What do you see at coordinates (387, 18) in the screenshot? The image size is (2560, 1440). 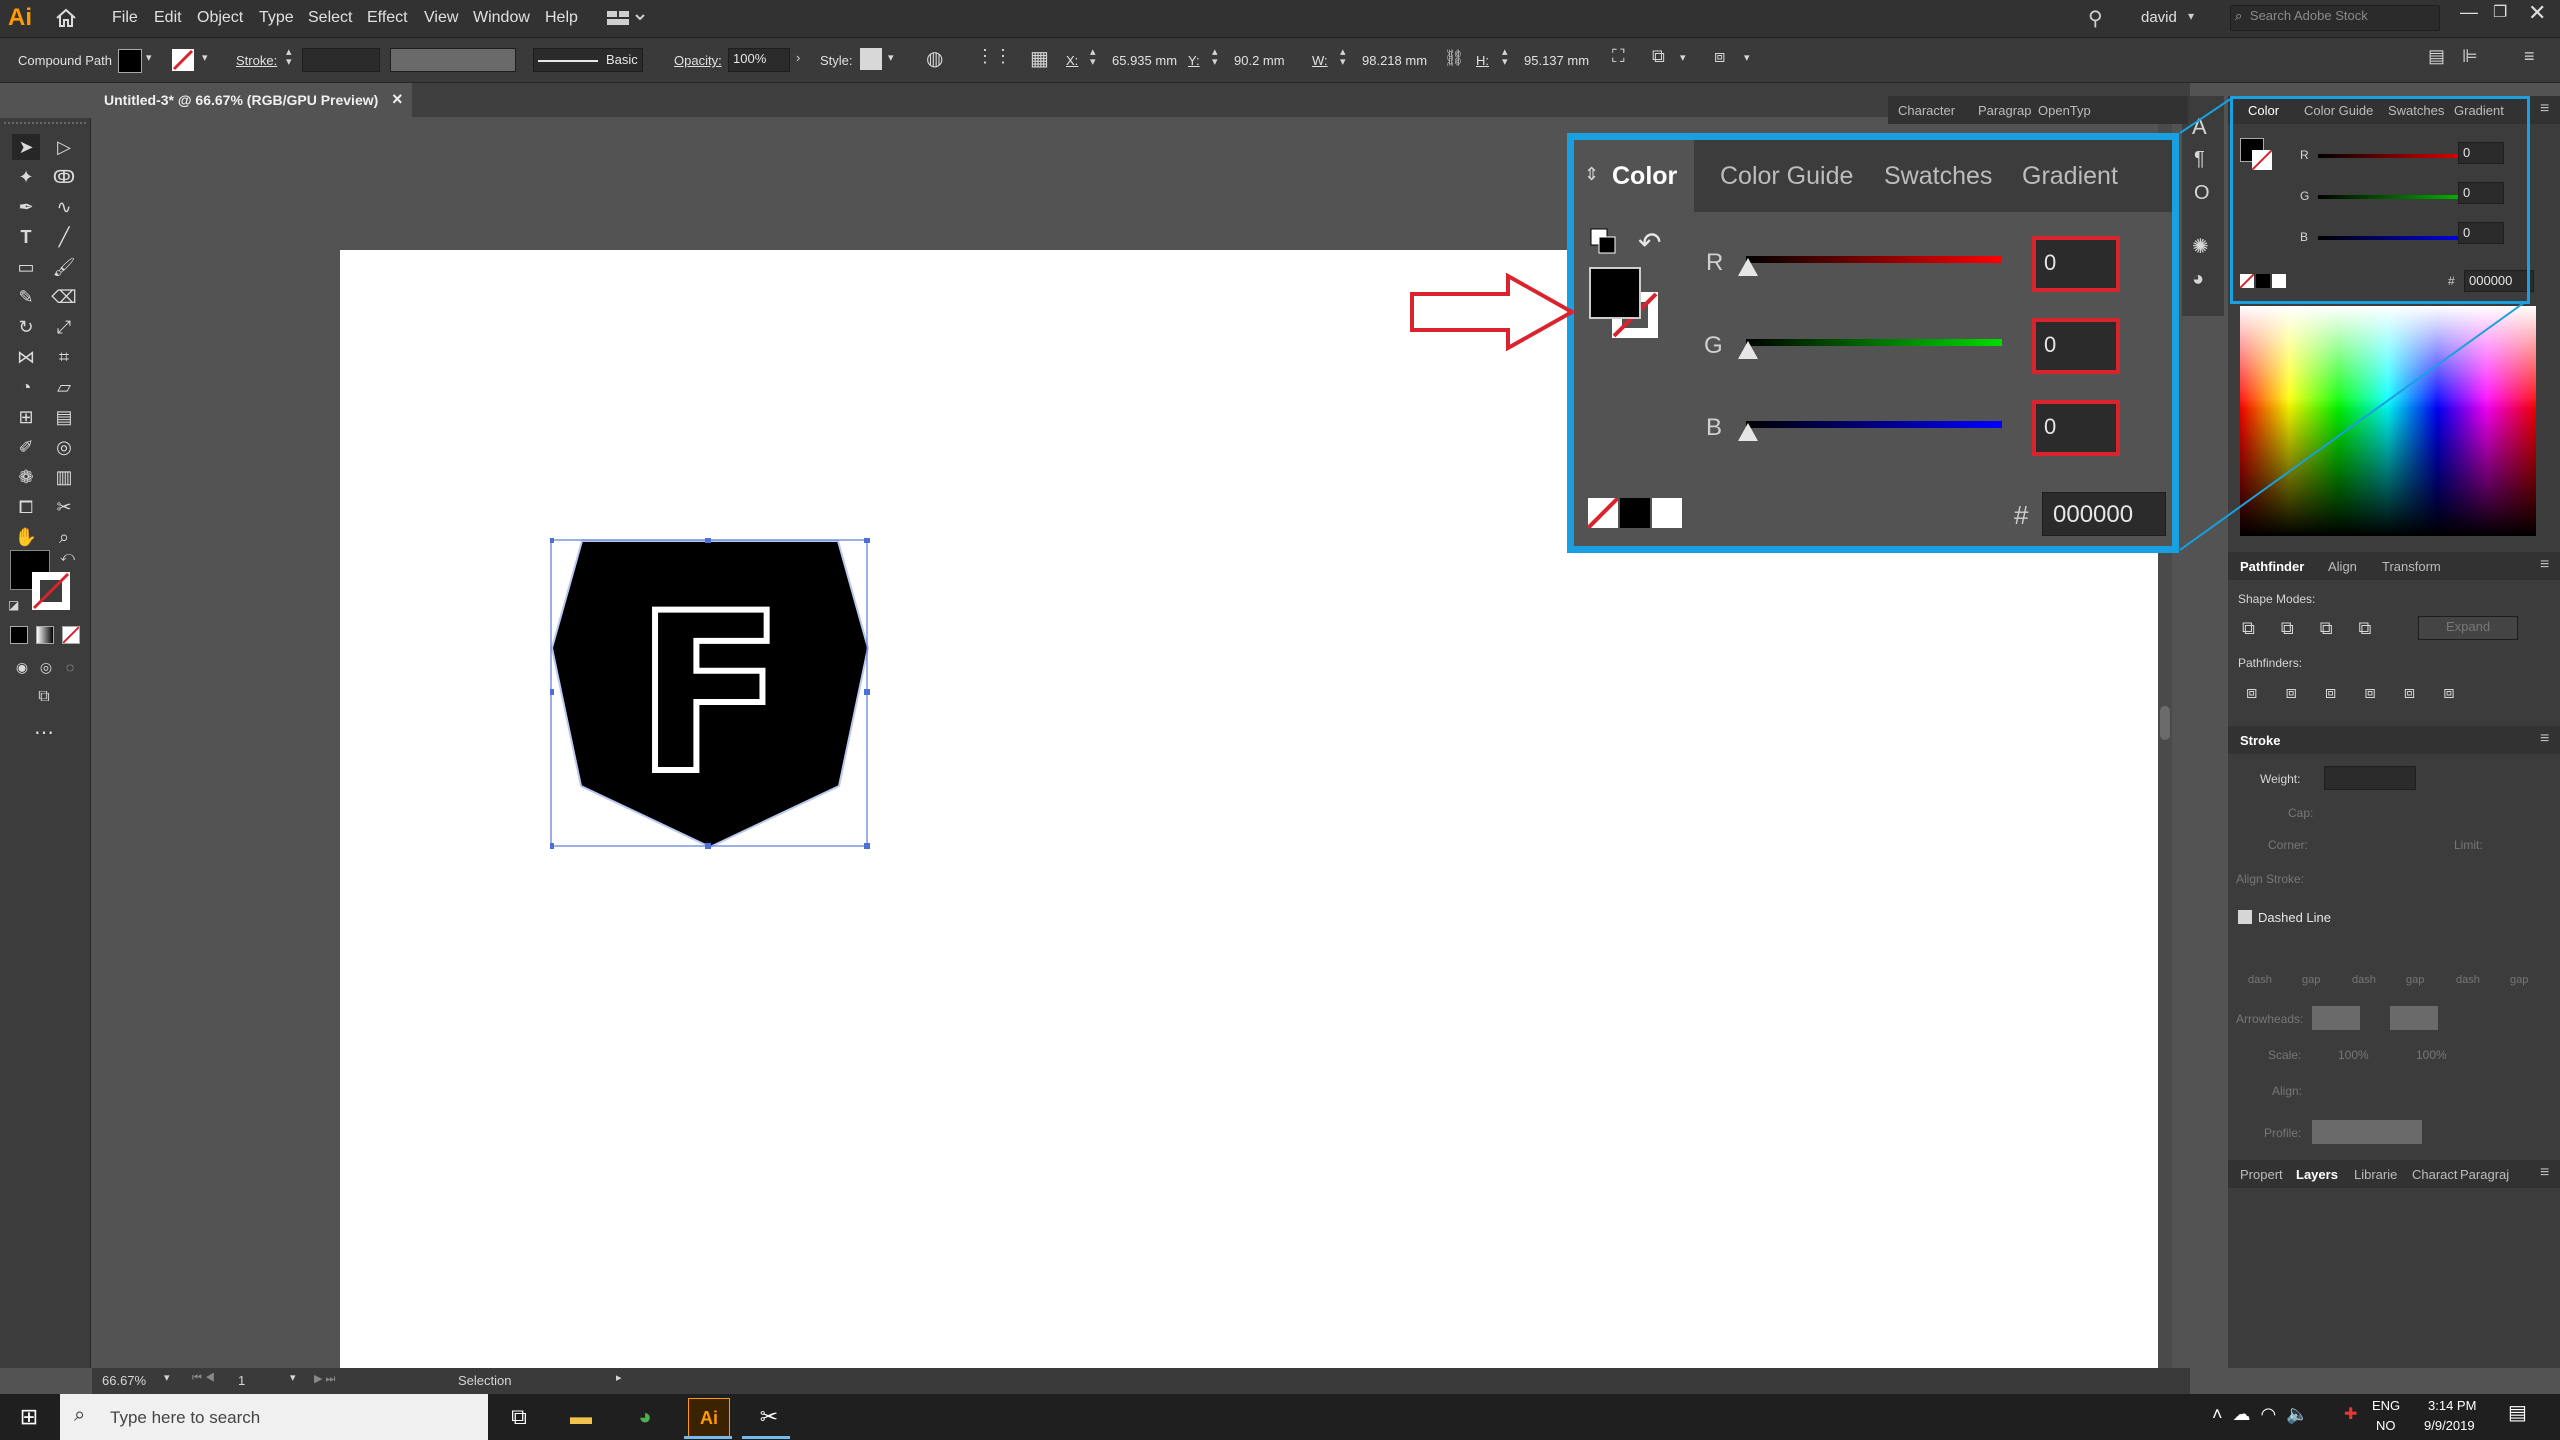 I see `menu-effect: Effect` at bounding box center [387, 18].